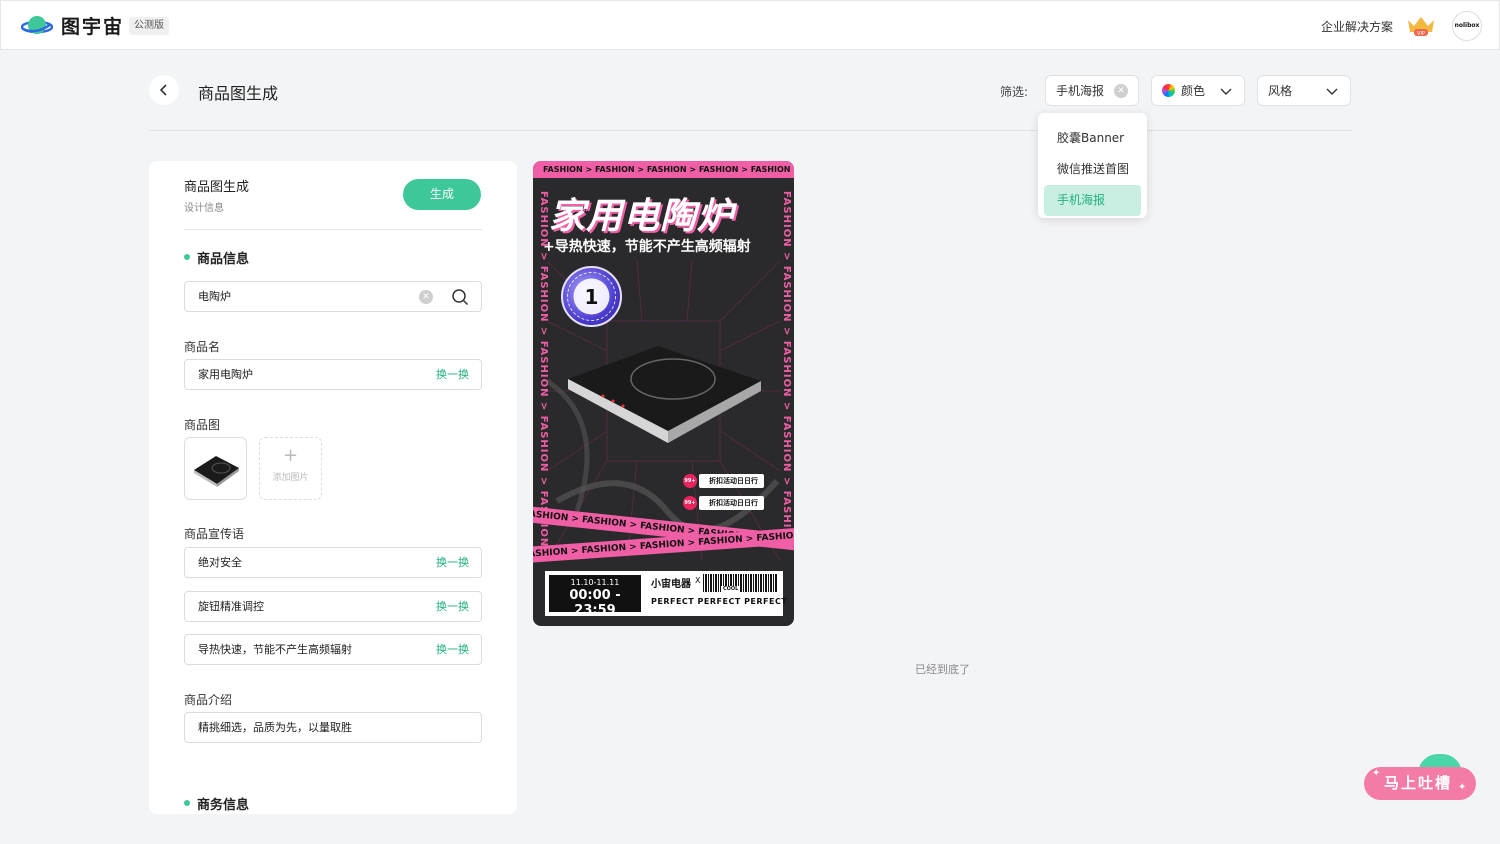  I want to click on product-name-label: 商品名, so click(202, 347).